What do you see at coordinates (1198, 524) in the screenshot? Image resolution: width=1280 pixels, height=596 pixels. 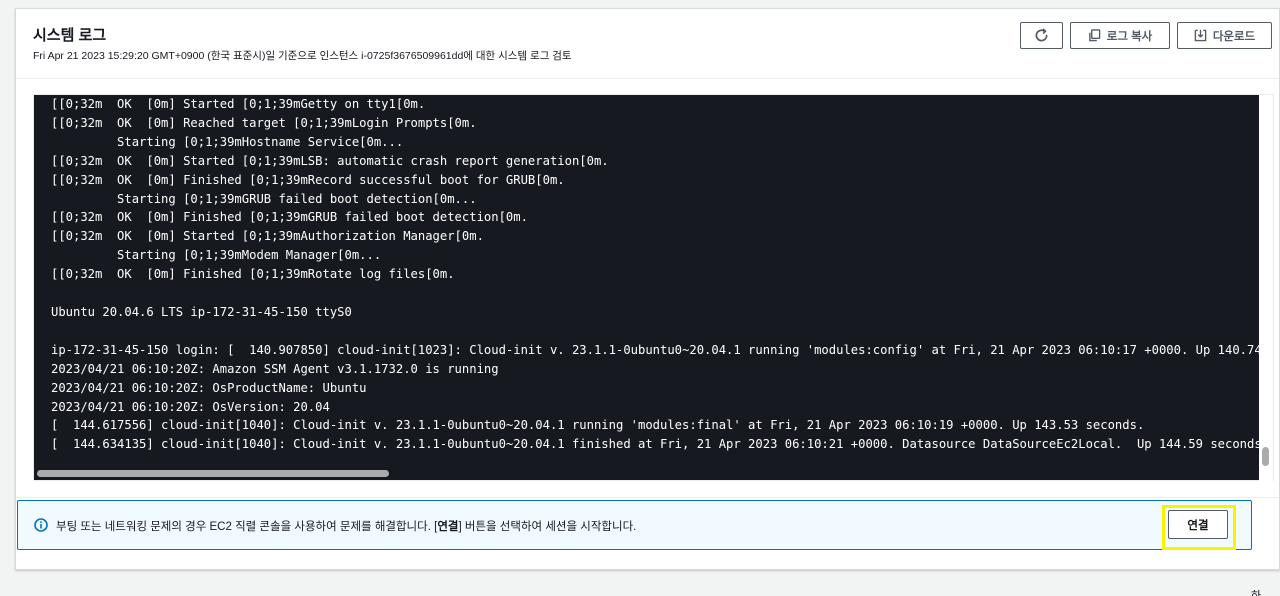 I see `connect-button: 연결` at bounding box center [1198, 524].